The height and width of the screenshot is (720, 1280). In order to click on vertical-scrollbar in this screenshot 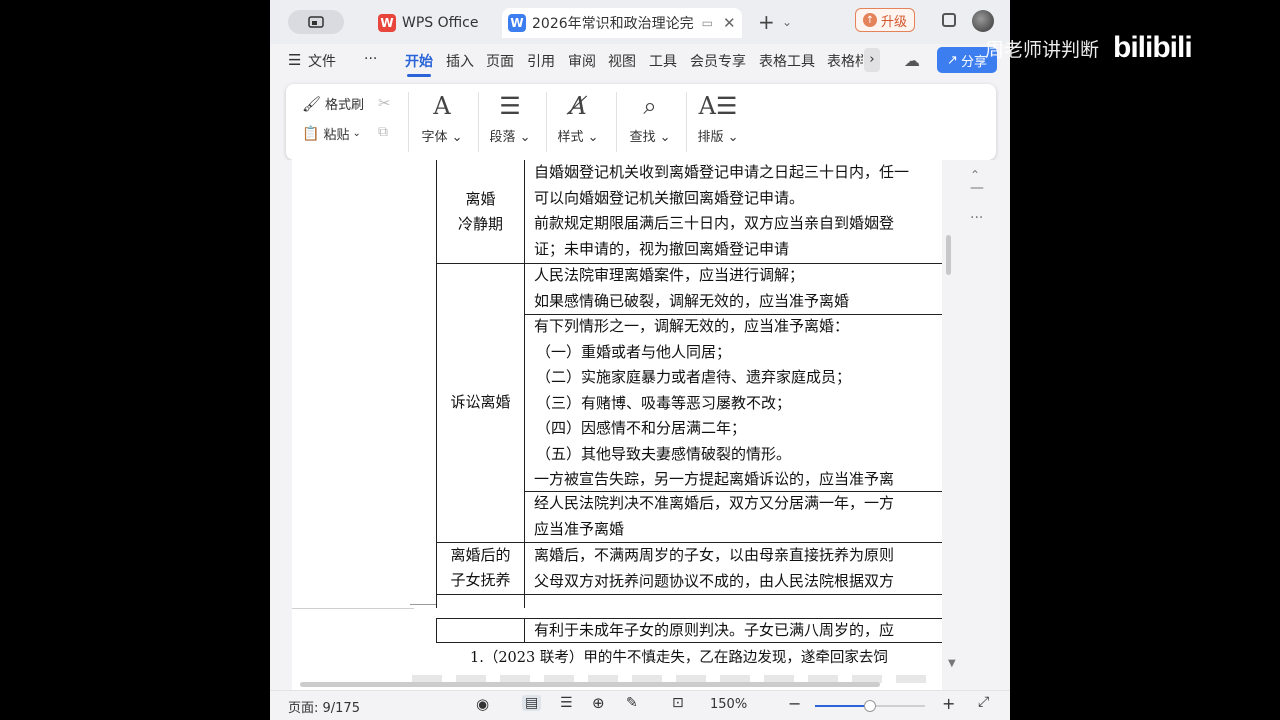, I will do `click(948, 255)`.